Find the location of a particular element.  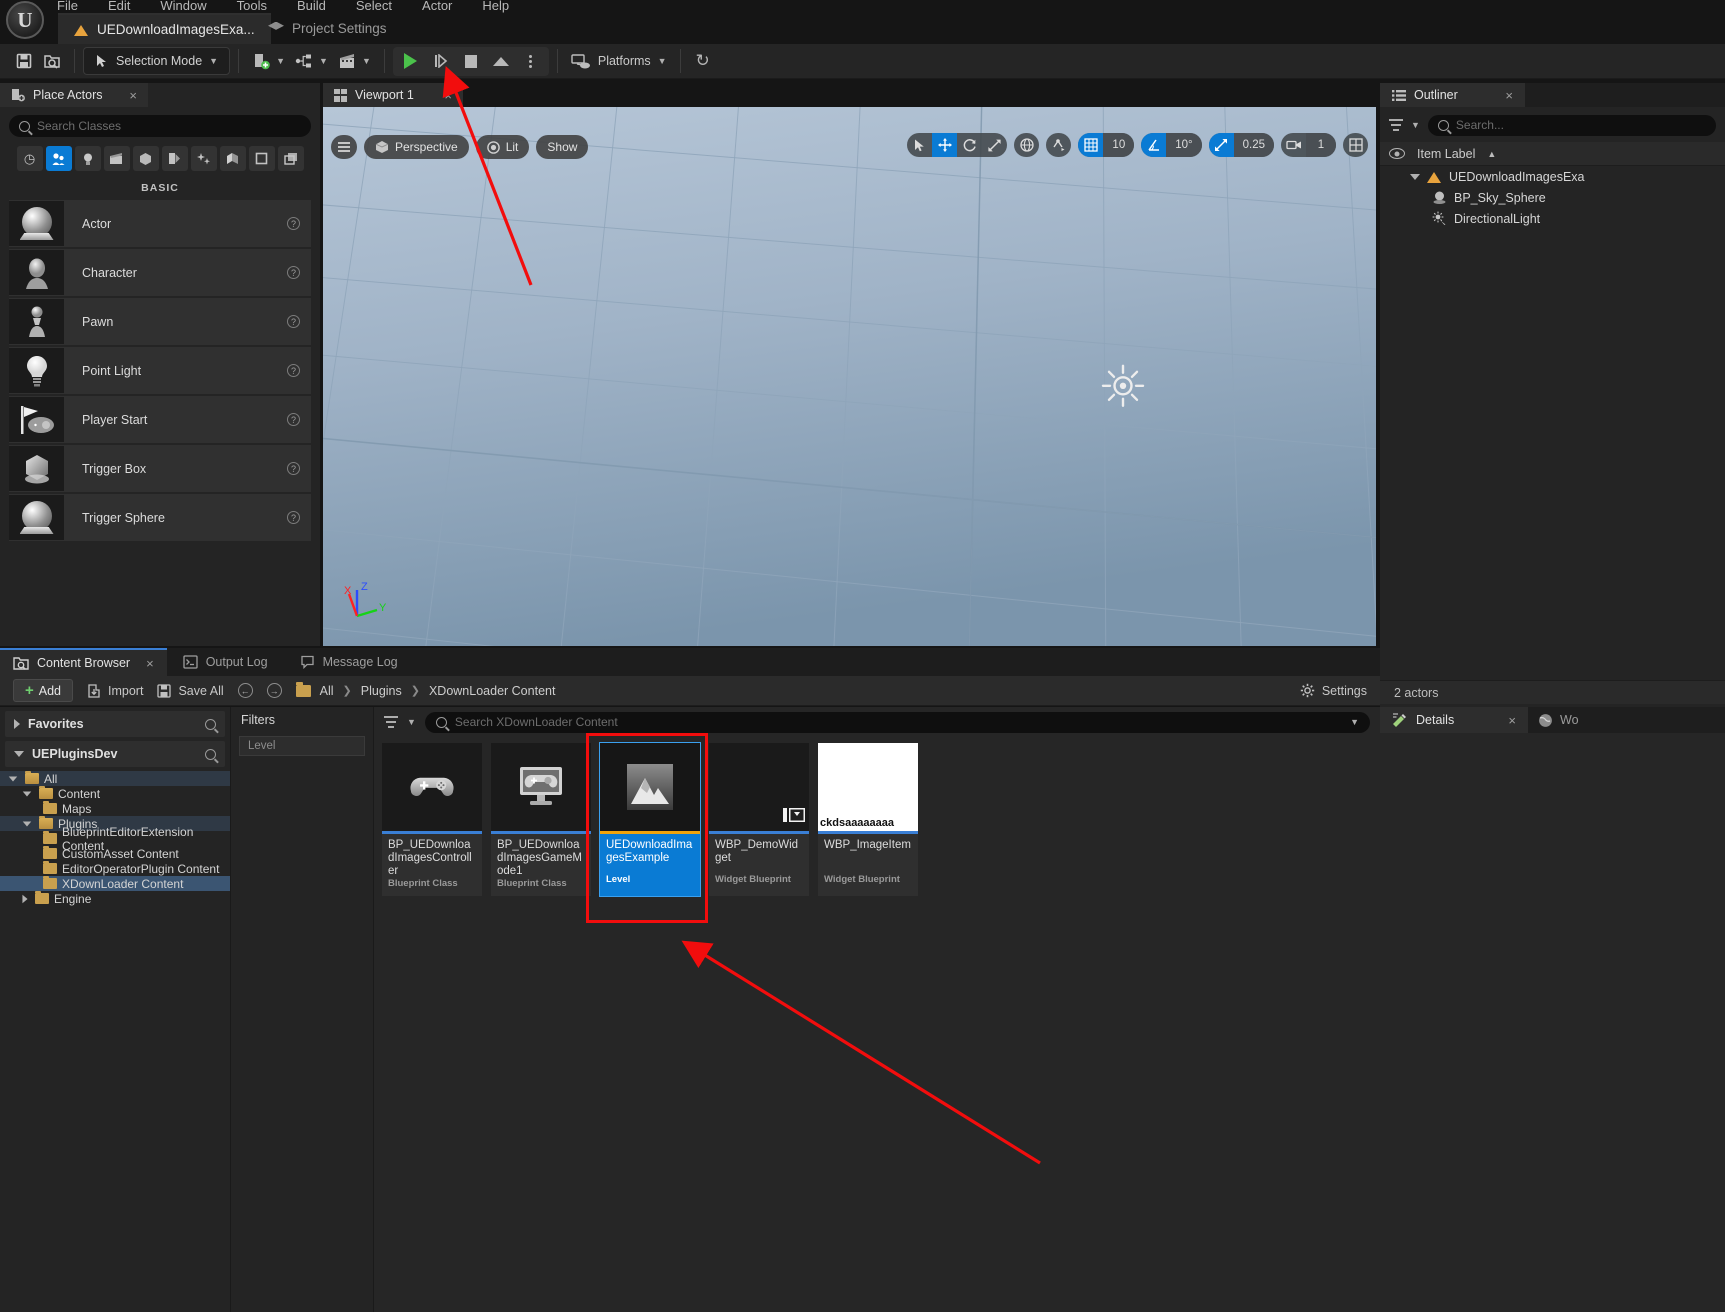

grid-snap-value: 10 is located at coordinates (1119, 145).